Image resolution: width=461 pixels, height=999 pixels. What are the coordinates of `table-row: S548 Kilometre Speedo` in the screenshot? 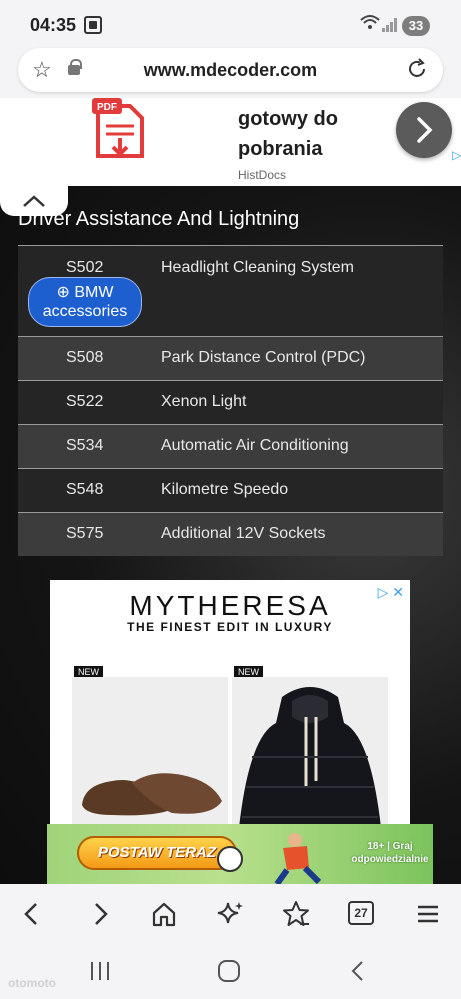 It's located at (230, 490).